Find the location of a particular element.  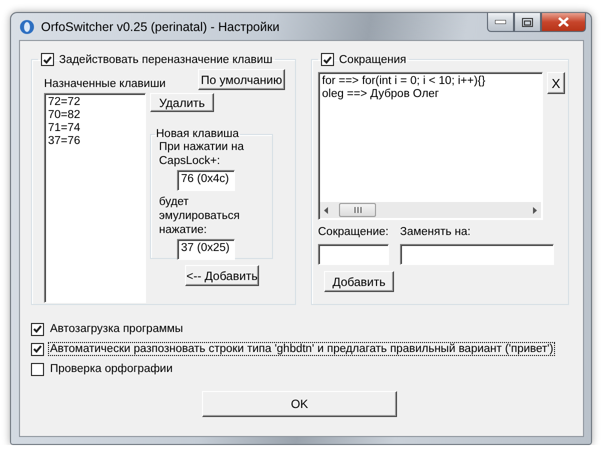

checkbox-label: Задействовать переназначение клавиш is located at coordinates (165, 60).